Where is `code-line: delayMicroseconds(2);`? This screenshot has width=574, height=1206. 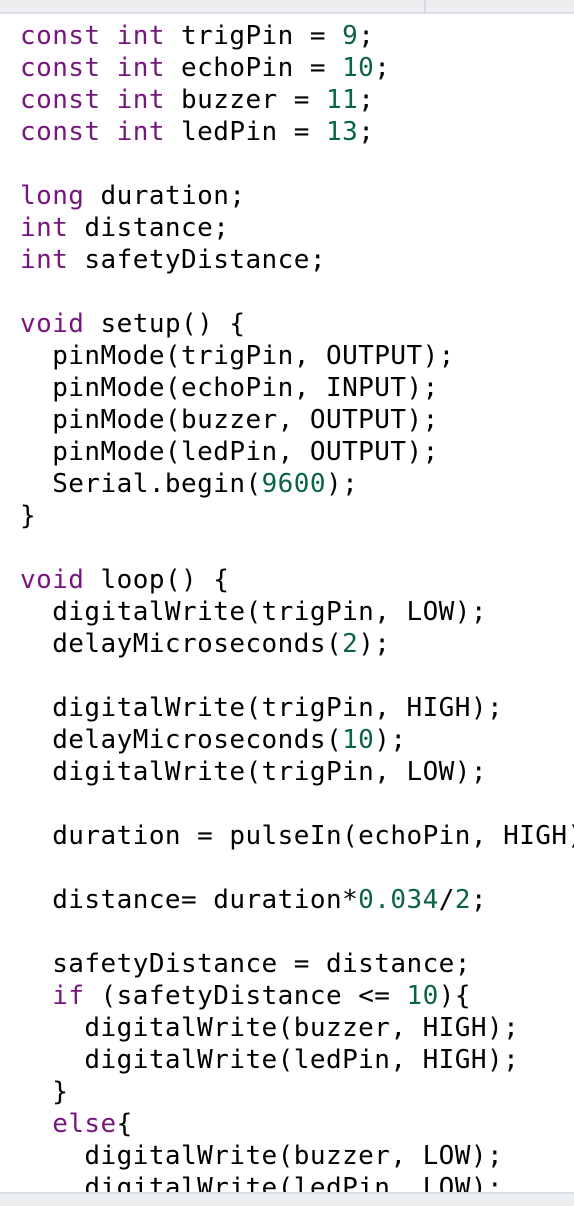
code-line: delayMicroseconds(2); is located at coordinates (297, 644).